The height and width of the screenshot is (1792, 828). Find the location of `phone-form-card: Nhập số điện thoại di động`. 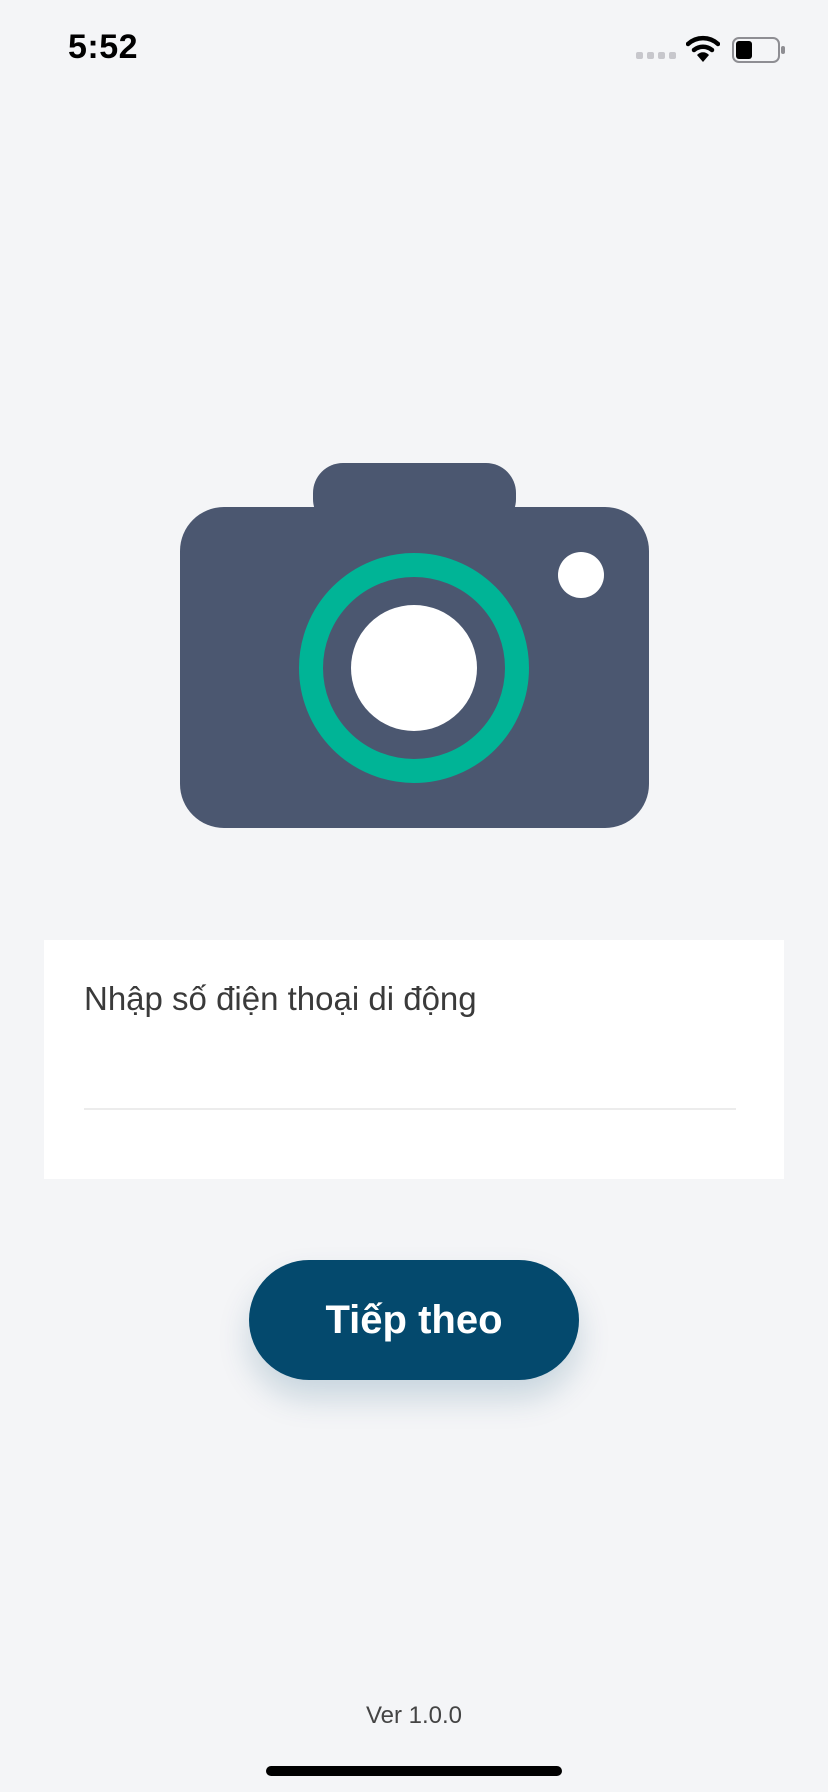

phone-form-card: Nhập số điện thoại di động is located at coordinates (414, 1059).